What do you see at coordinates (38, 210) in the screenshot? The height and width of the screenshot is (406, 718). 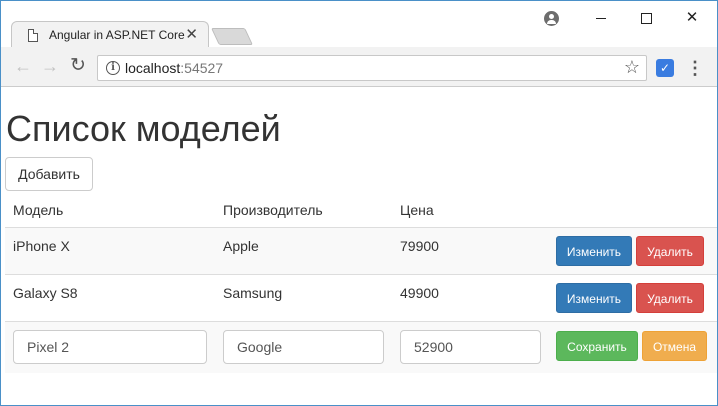 I see `column-header-model: Модель` at bounding box center [38, 210].